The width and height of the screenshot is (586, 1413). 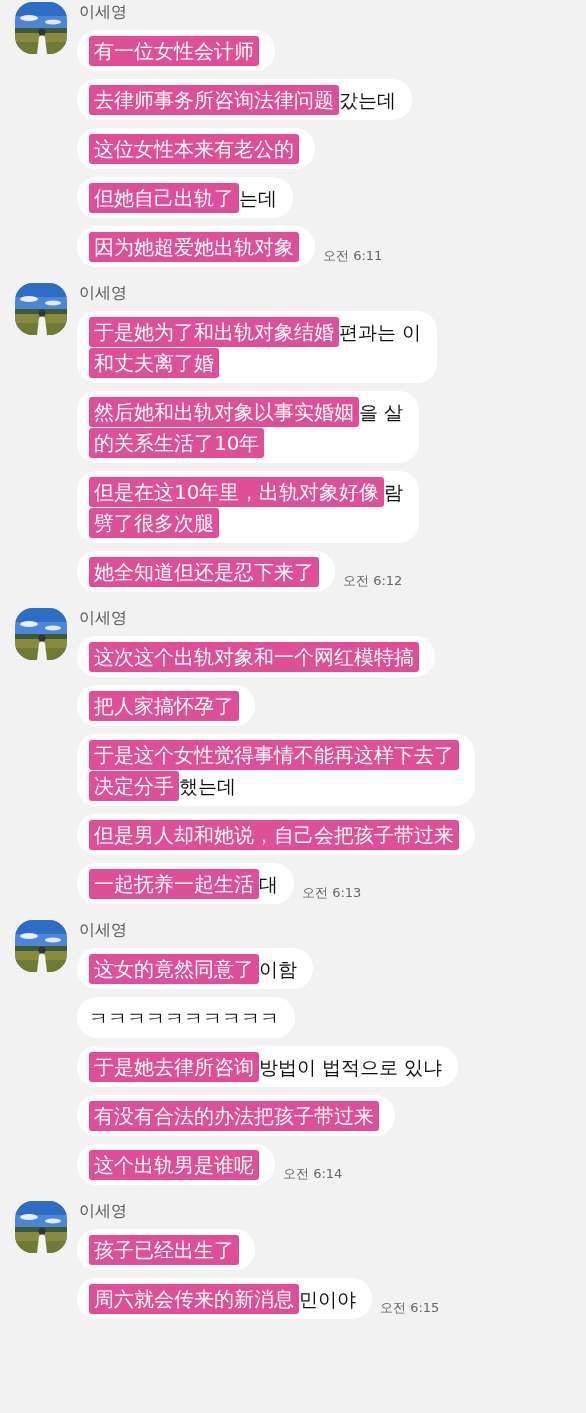 What do you see at coordinates (367, 100) in the screenshot?
I see `message-text: 갔는데` at bounding box center [367, 100].